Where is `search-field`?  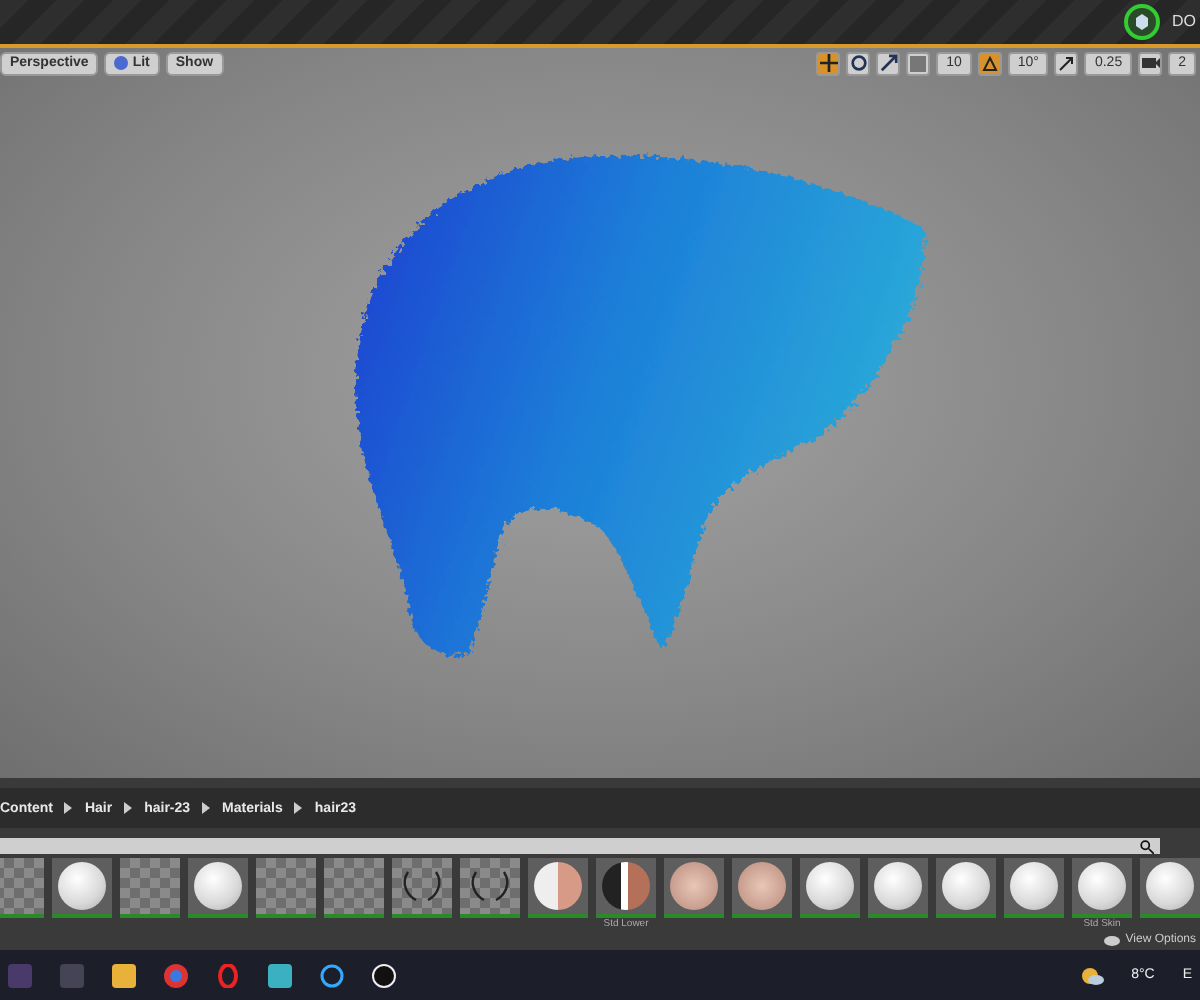
search-field is located at coordinates (580, 846).